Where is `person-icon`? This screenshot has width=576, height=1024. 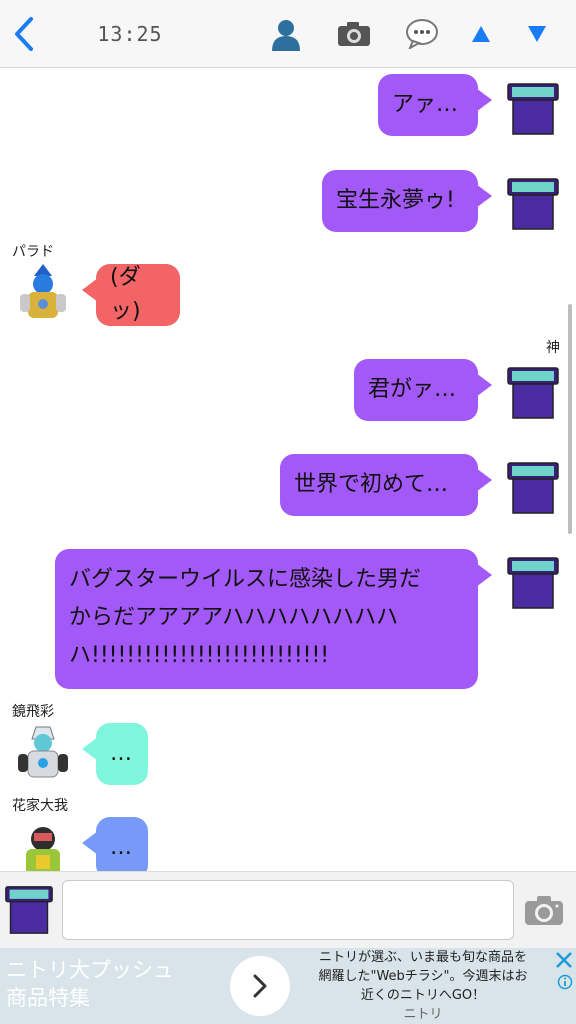
person-icon is located at coordinates (286, 35).